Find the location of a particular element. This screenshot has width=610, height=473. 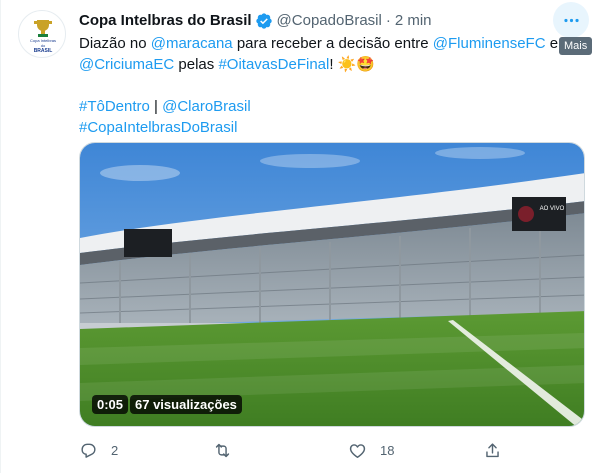

avatar: Copa Intelbras do BRASIL is located at coordinates (42, 34).